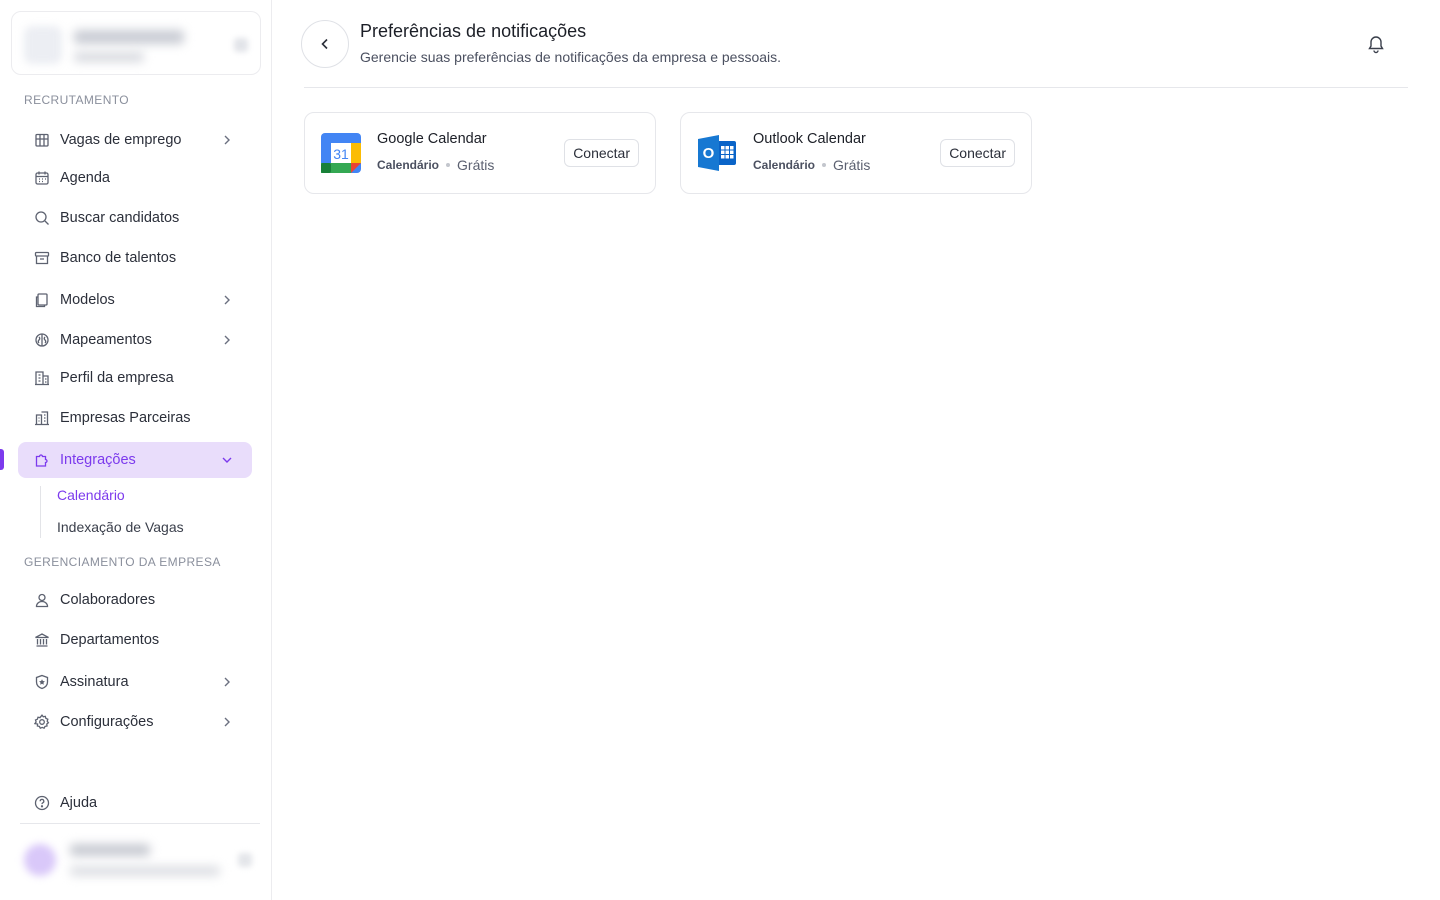 This screenshot has width=1440, height=900. I want to click on buildings-icon, so click(42, 418).